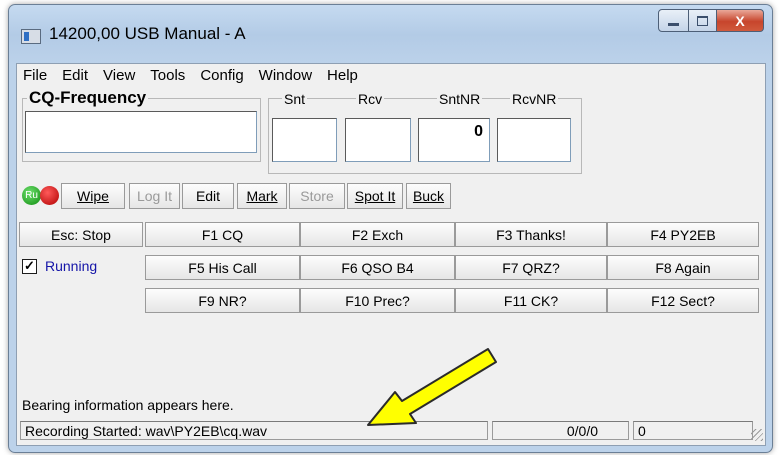 This screenshot has width=779, height=455. I want to click on f8-button: F8 Again, so click(683, 267).